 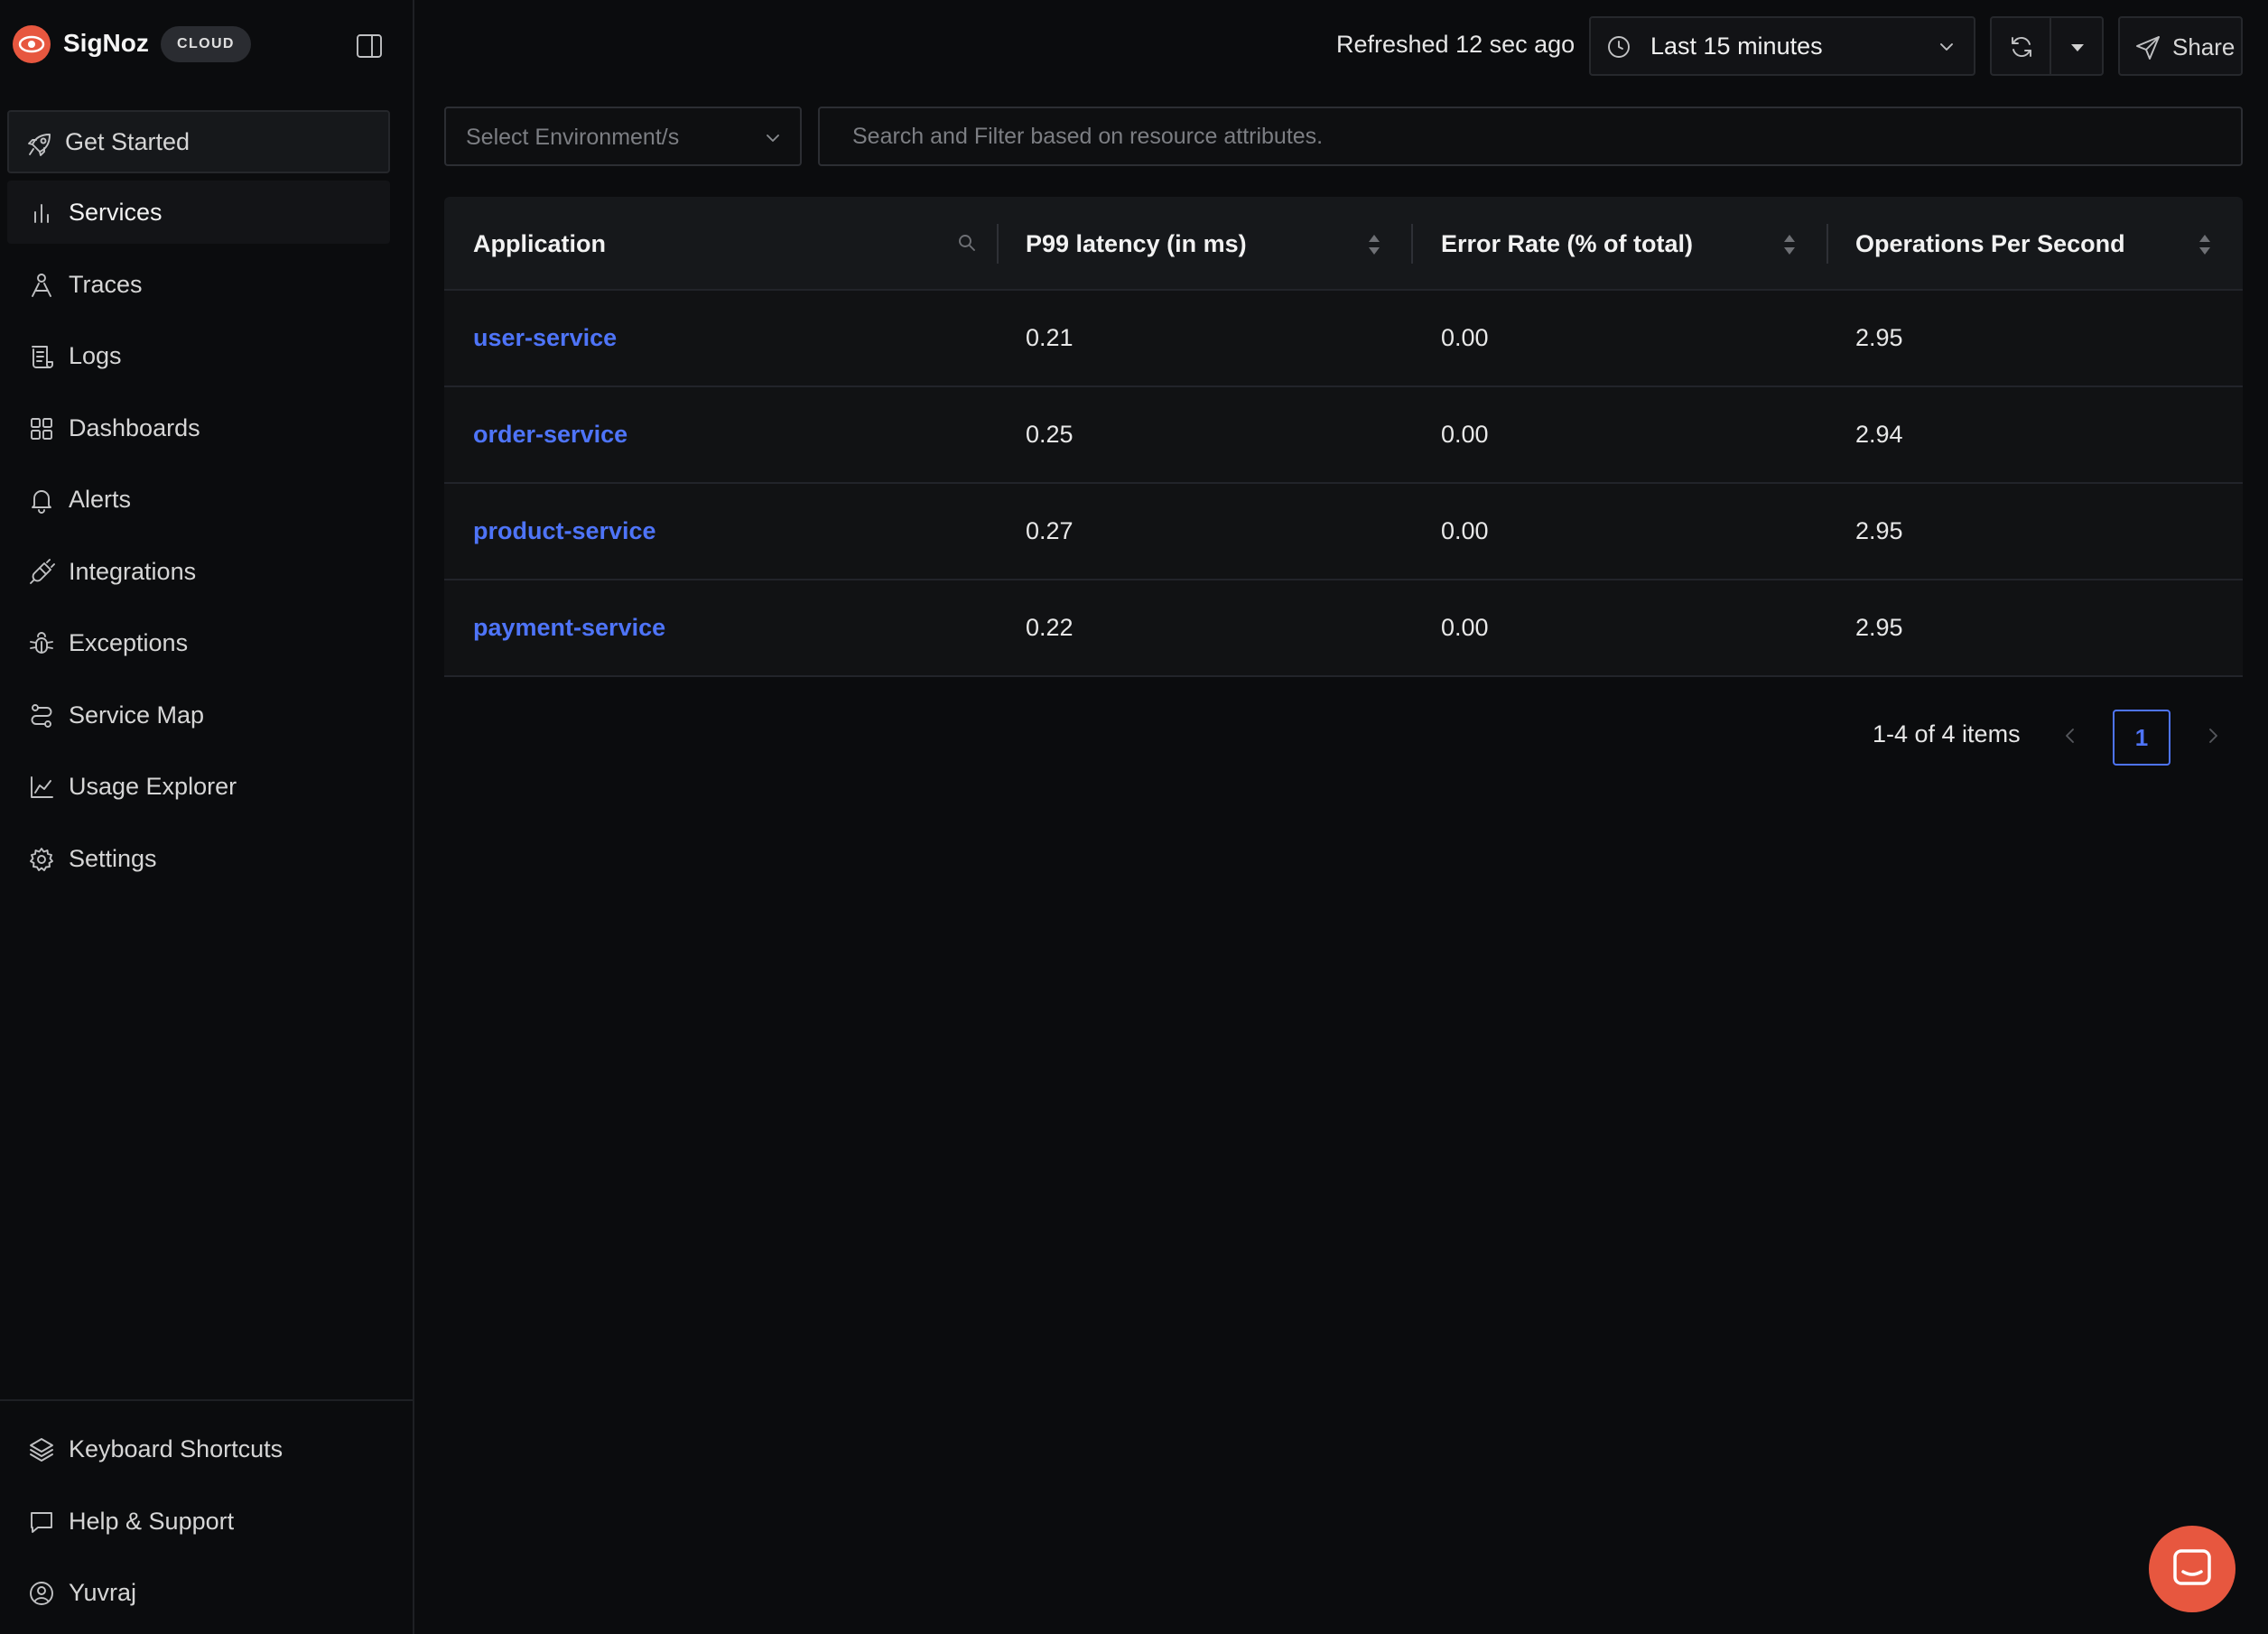 I want to click on sidebar-item-label: Keyboard Shortcuts, so click(x=176, y=1448).